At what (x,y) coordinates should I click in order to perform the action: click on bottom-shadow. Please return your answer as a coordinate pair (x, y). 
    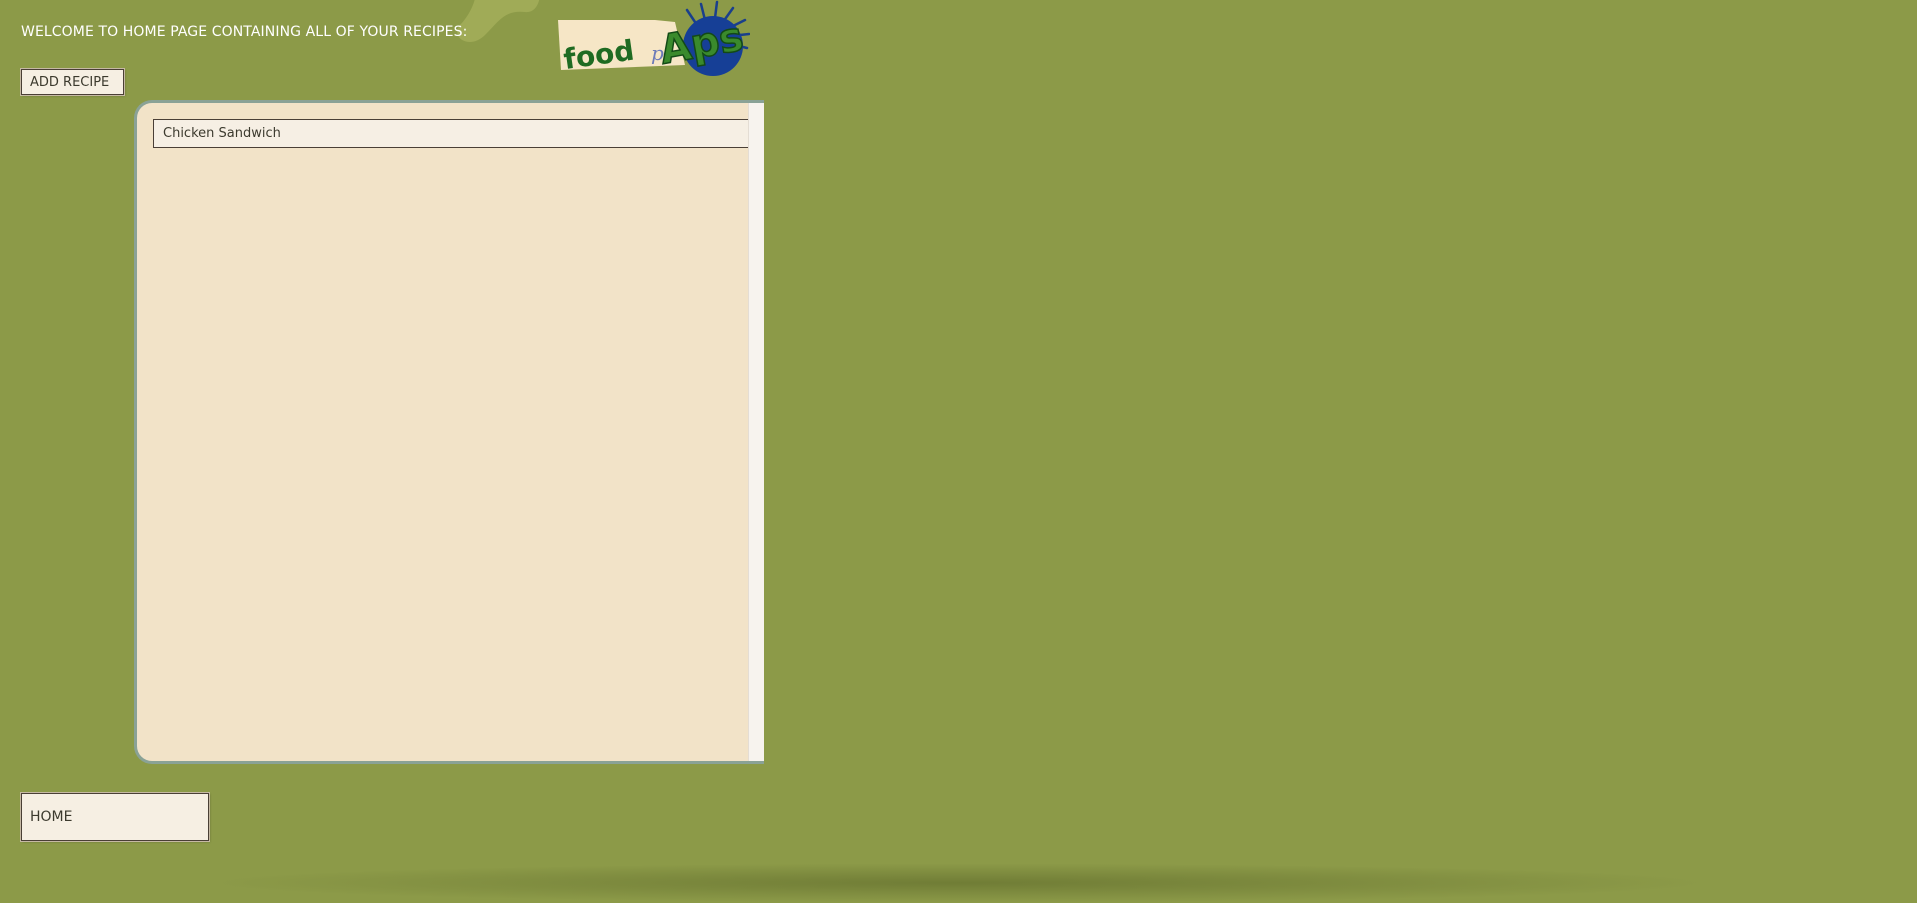
    Looking at the image, I should click on (958, 883).